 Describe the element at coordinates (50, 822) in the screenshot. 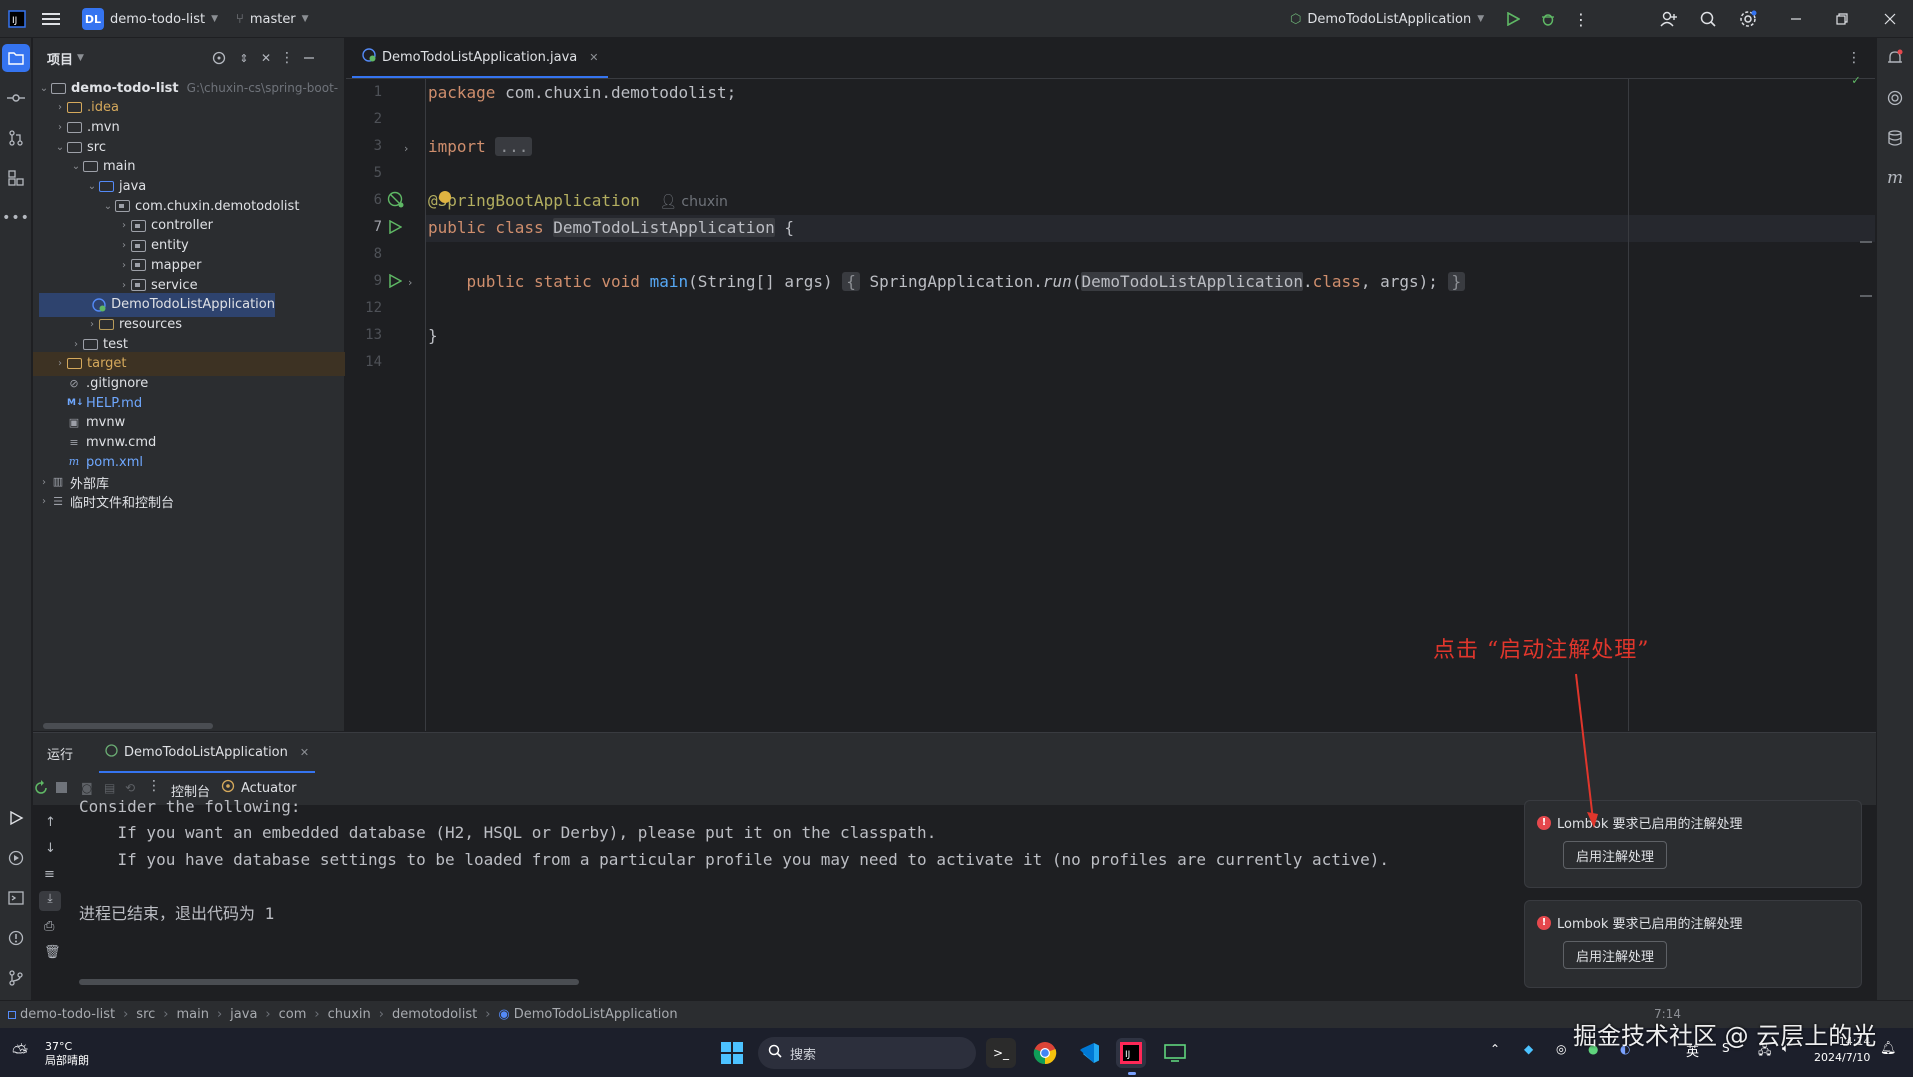

I see `scroll-up-icon: ↑` at that location.